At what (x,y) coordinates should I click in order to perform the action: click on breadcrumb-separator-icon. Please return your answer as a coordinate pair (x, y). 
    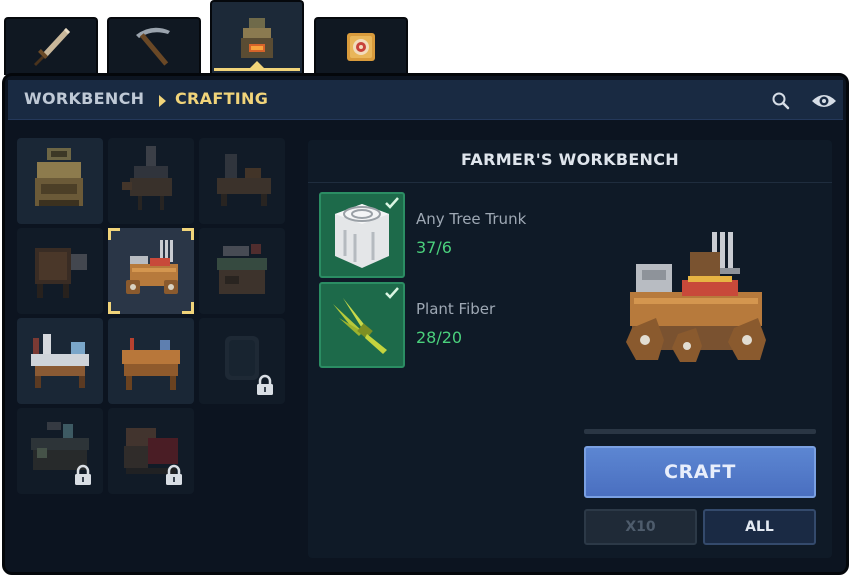
    Looking at the image, I should click on (162, 101).